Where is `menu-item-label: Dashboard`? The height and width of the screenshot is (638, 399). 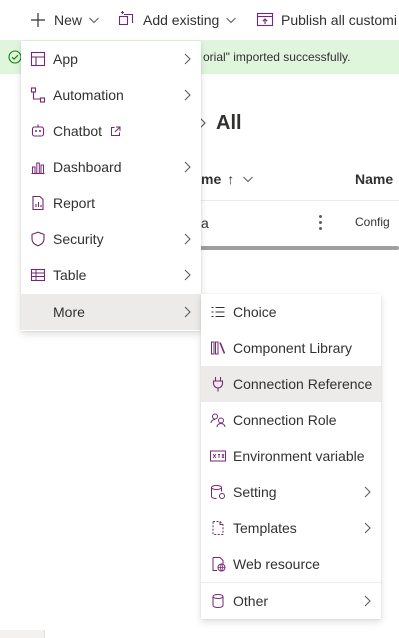 menu-item-label: Dashboard is located at coordinates (87, 167).